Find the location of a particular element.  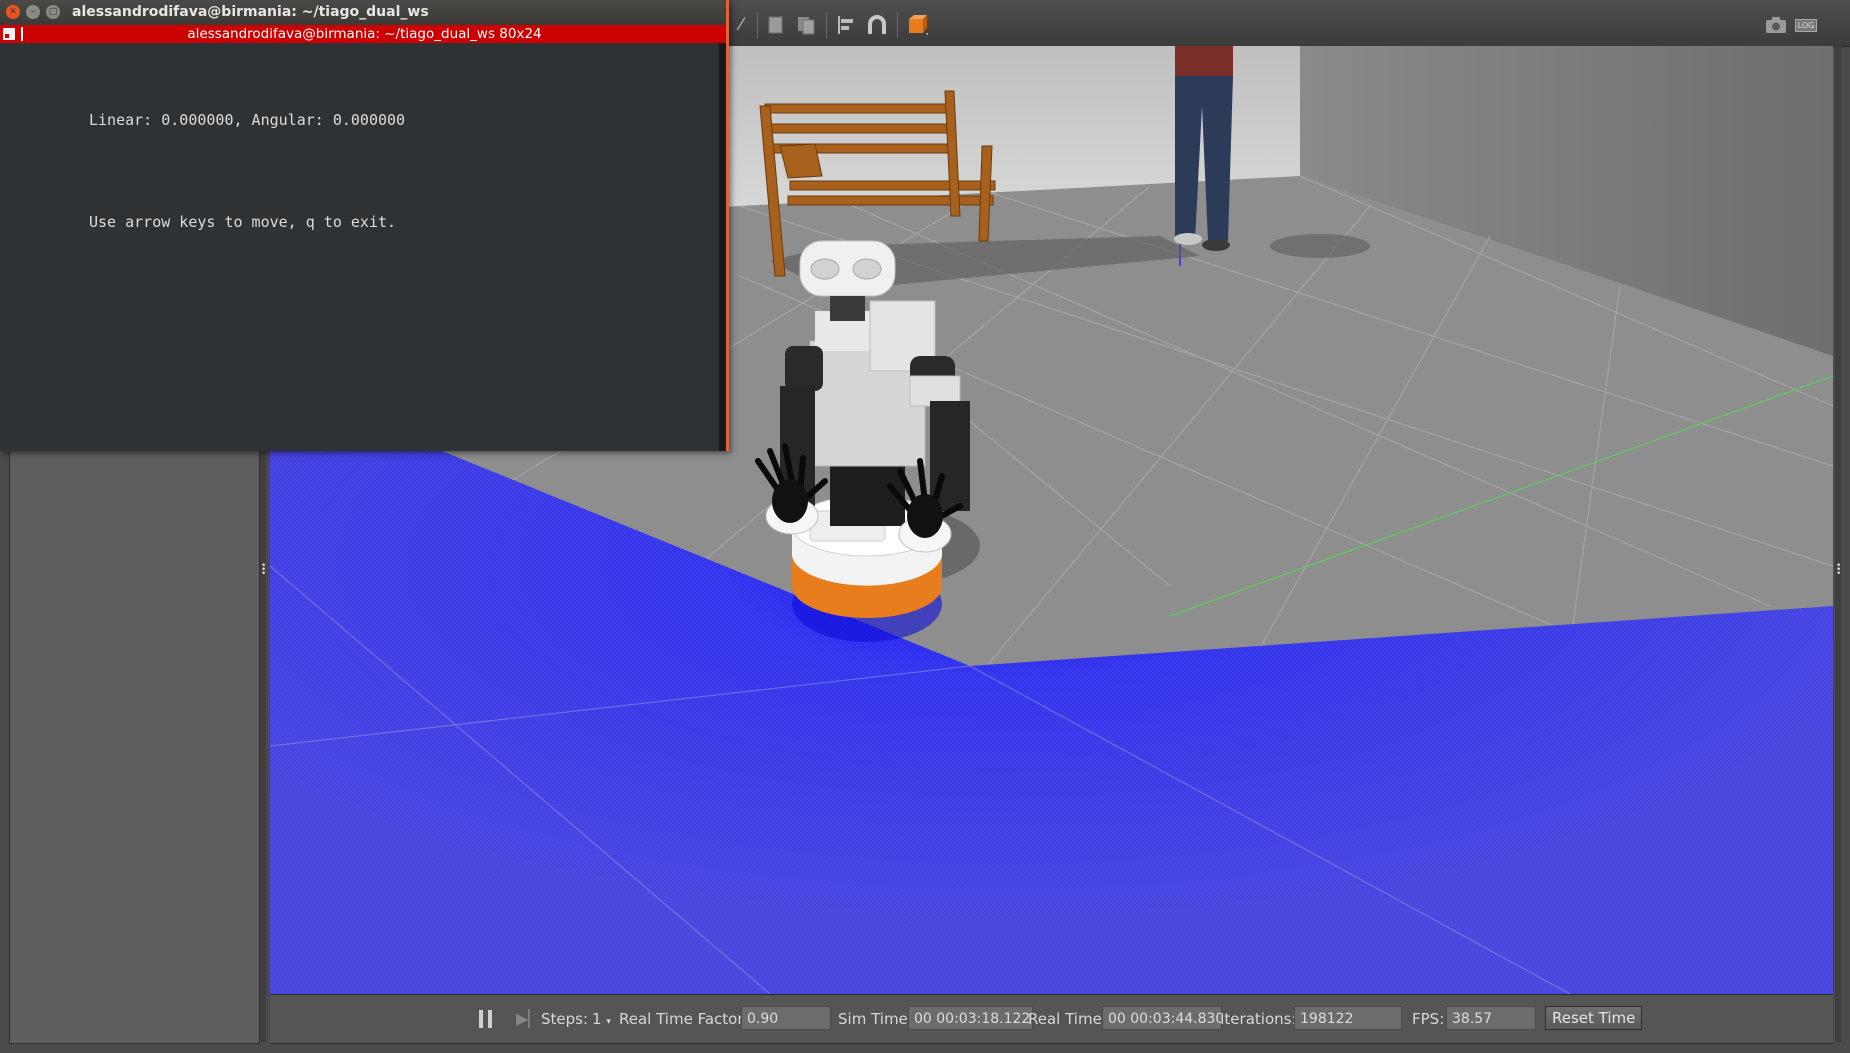

maximize-icon: □ is located at coordinates (53, 12).